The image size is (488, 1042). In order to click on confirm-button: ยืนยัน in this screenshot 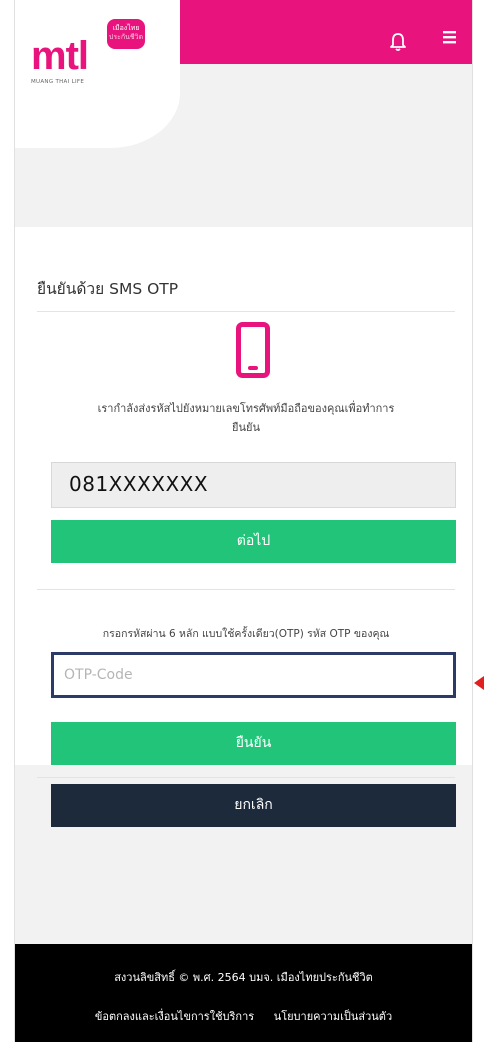, I will do `click(253, 743)`.